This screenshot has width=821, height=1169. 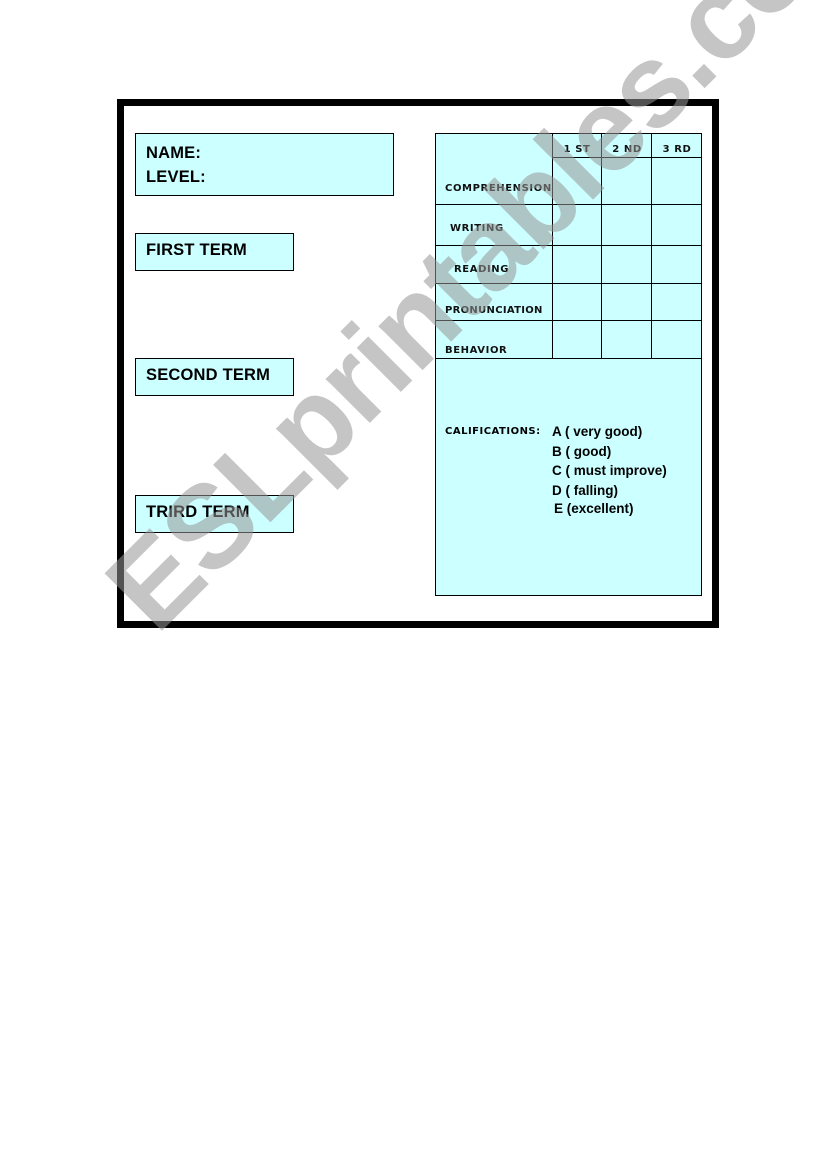 What do you see at coordinates (214, 514) in the screenshot?
I see `third-term-label: TRIRD TERM` at bounding box center [214, 514].